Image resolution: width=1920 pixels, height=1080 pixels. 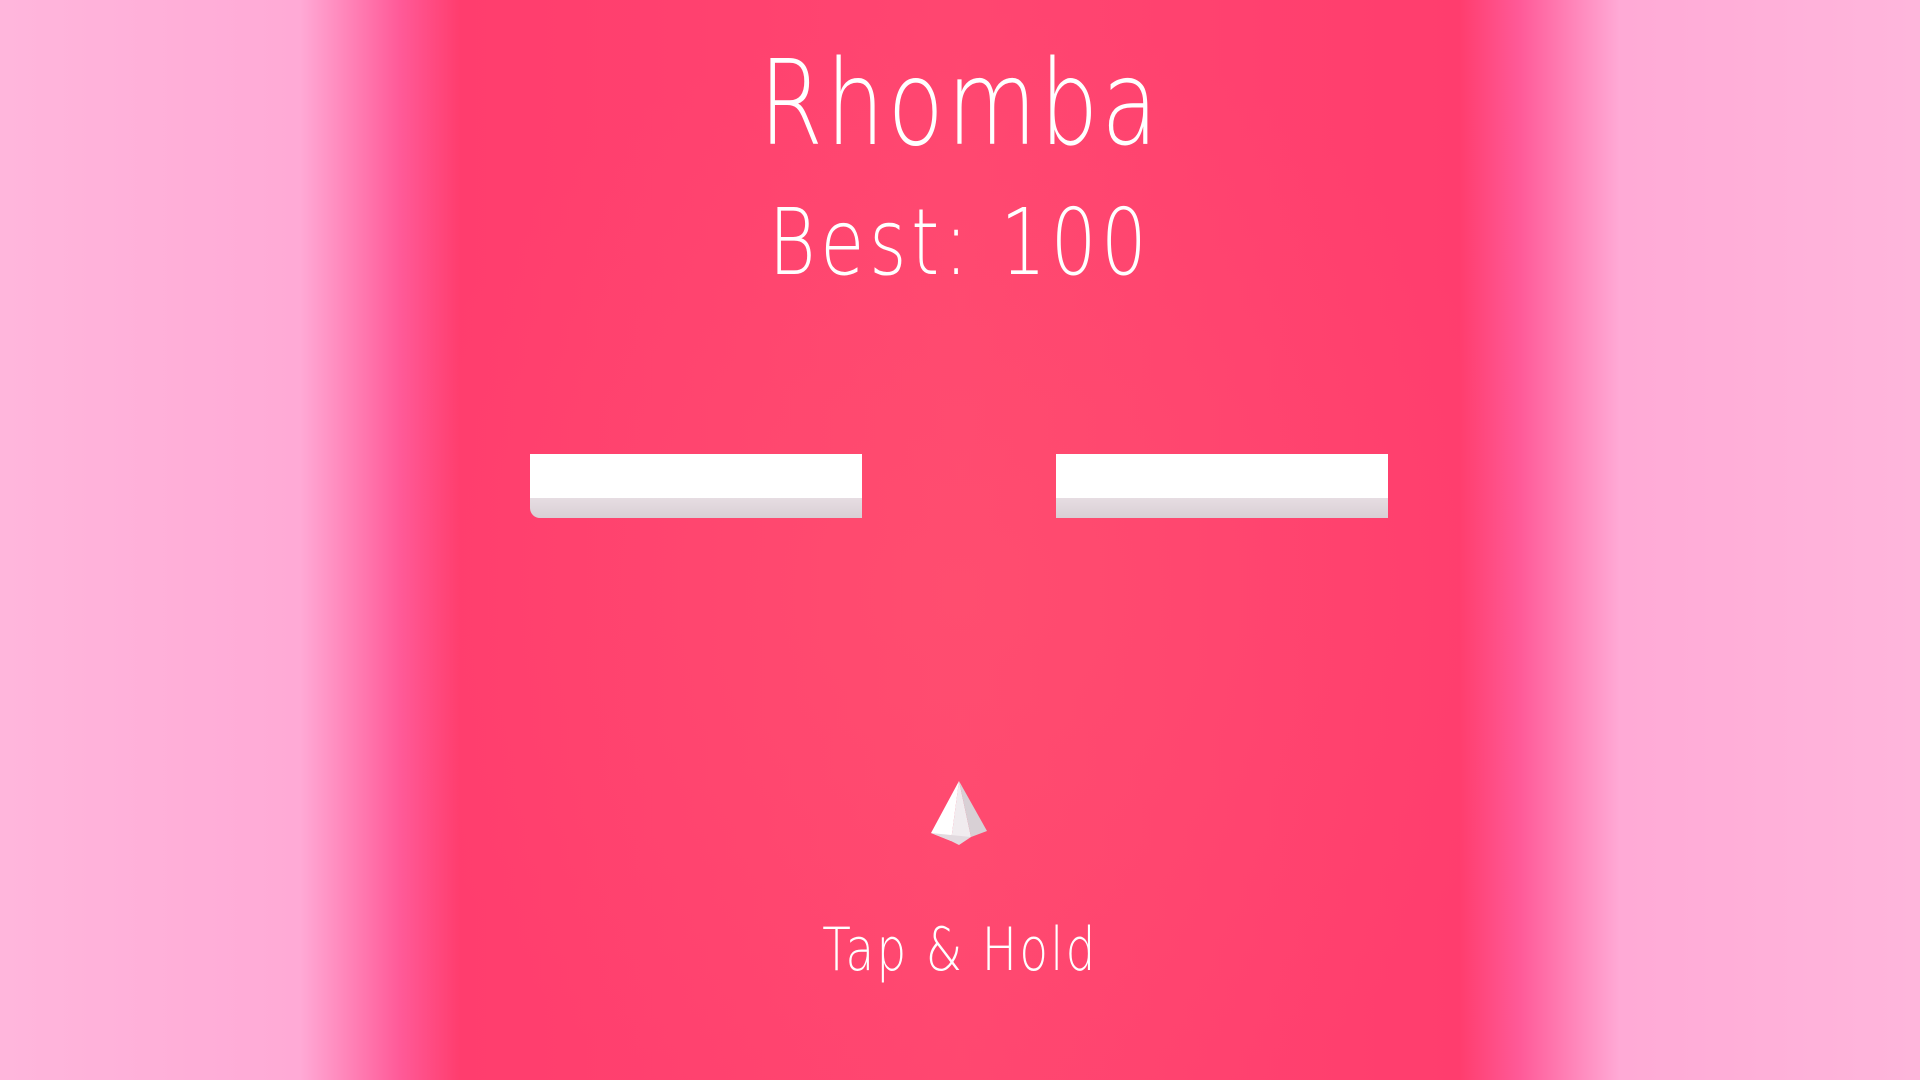 I want to click on pyramid-icon, so click(x=959, y=813).